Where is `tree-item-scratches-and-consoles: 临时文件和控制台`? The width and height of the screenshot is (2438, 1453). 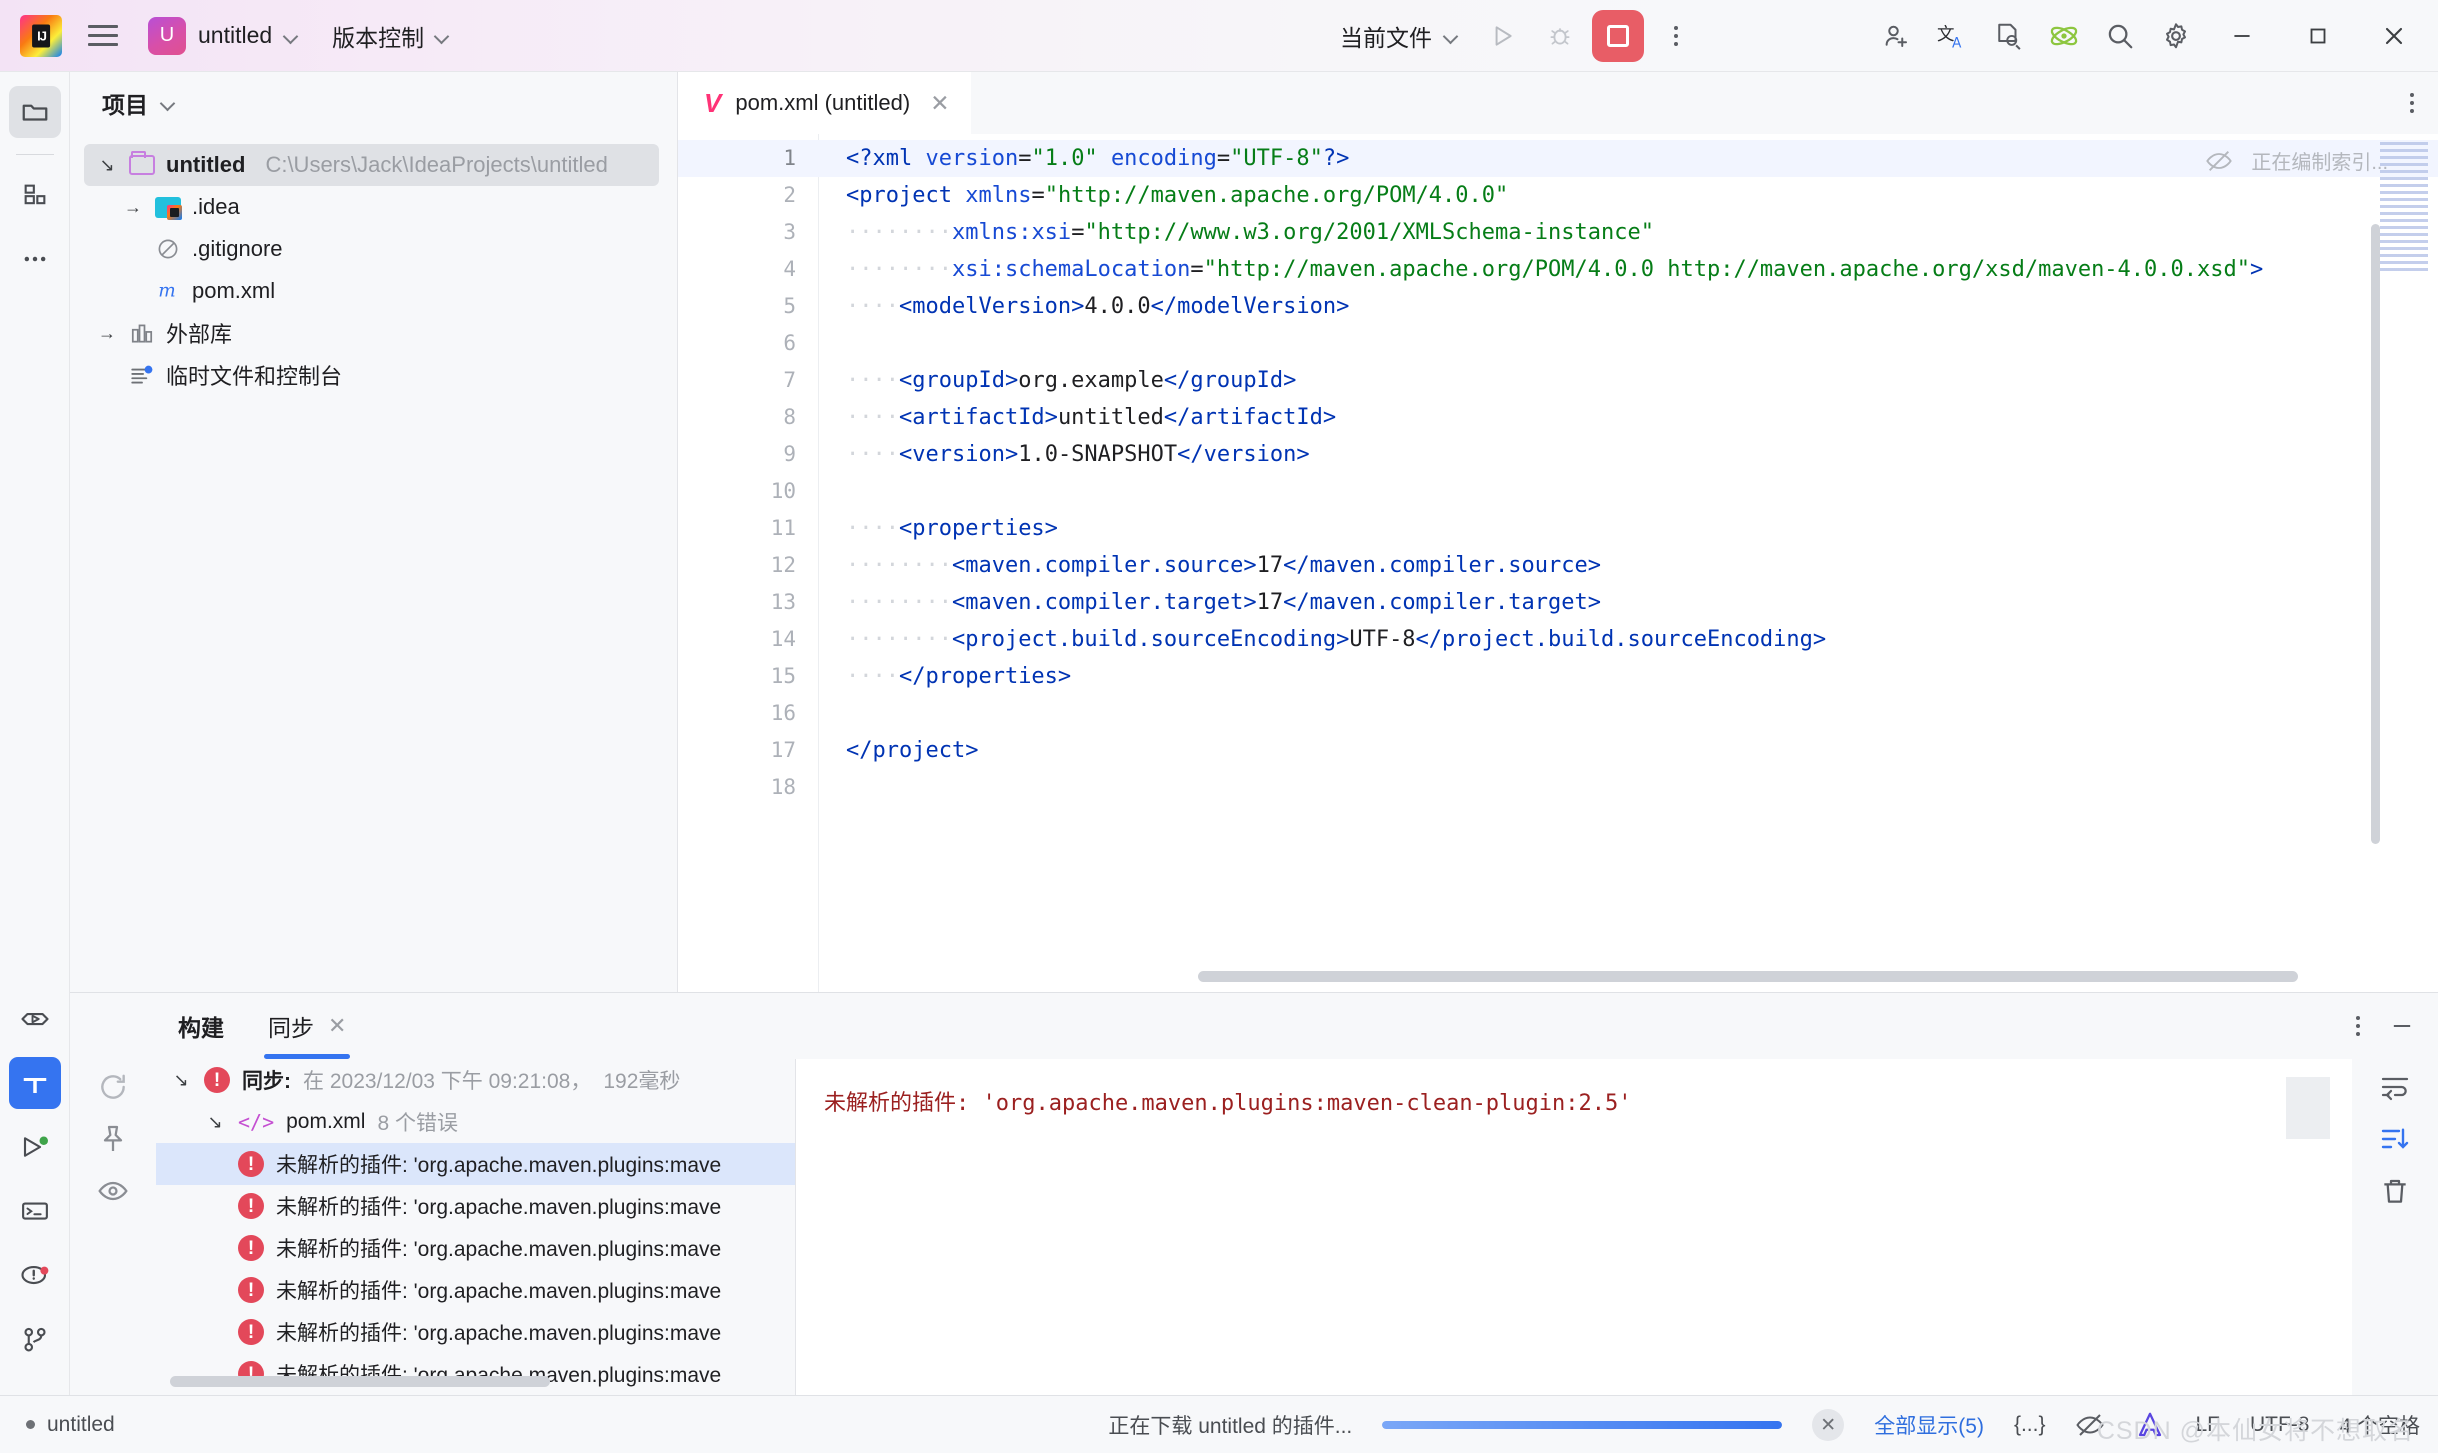
tree-item-scratches-and-consoles: 临时文件和控制台 is located at coordinates (380, 375).